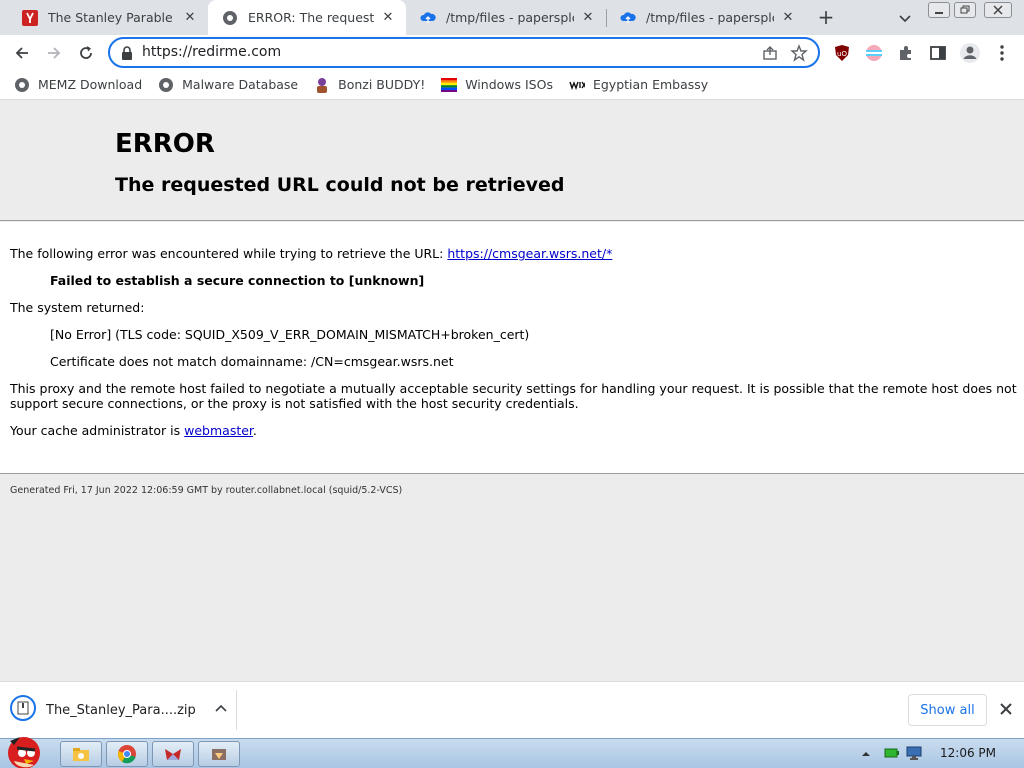 The image size is (1024, 768). I want to click on bookmark-label: Egyptian Embassy, so click(650, 84).